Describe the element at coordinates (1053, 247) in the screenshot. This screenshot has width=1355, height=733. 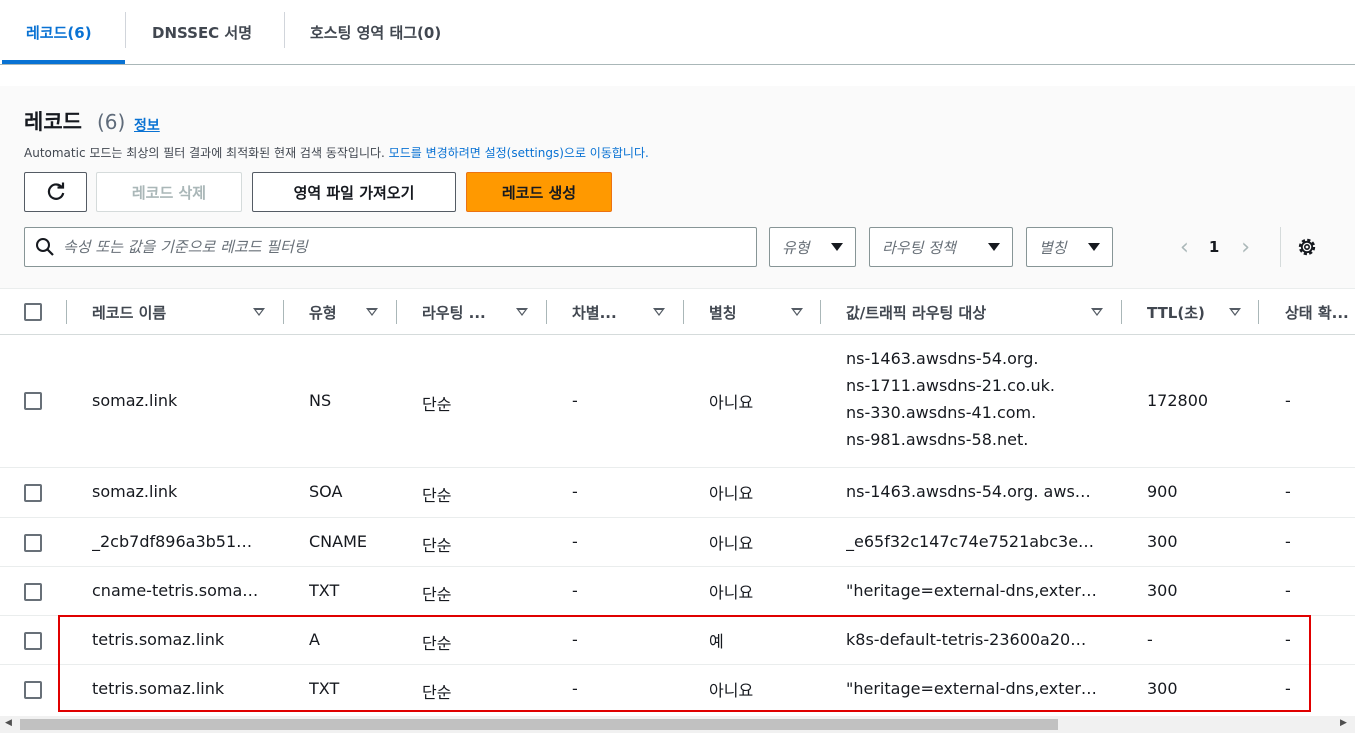
I see `alias-filter-label: 별칭` at that location.